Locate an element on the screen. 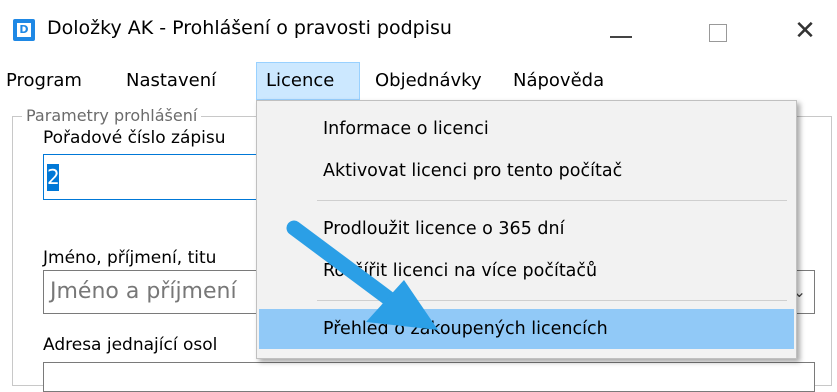 This screenshot has height=392, width=837. close-button: ✕ is located at coordinates (805, 31).